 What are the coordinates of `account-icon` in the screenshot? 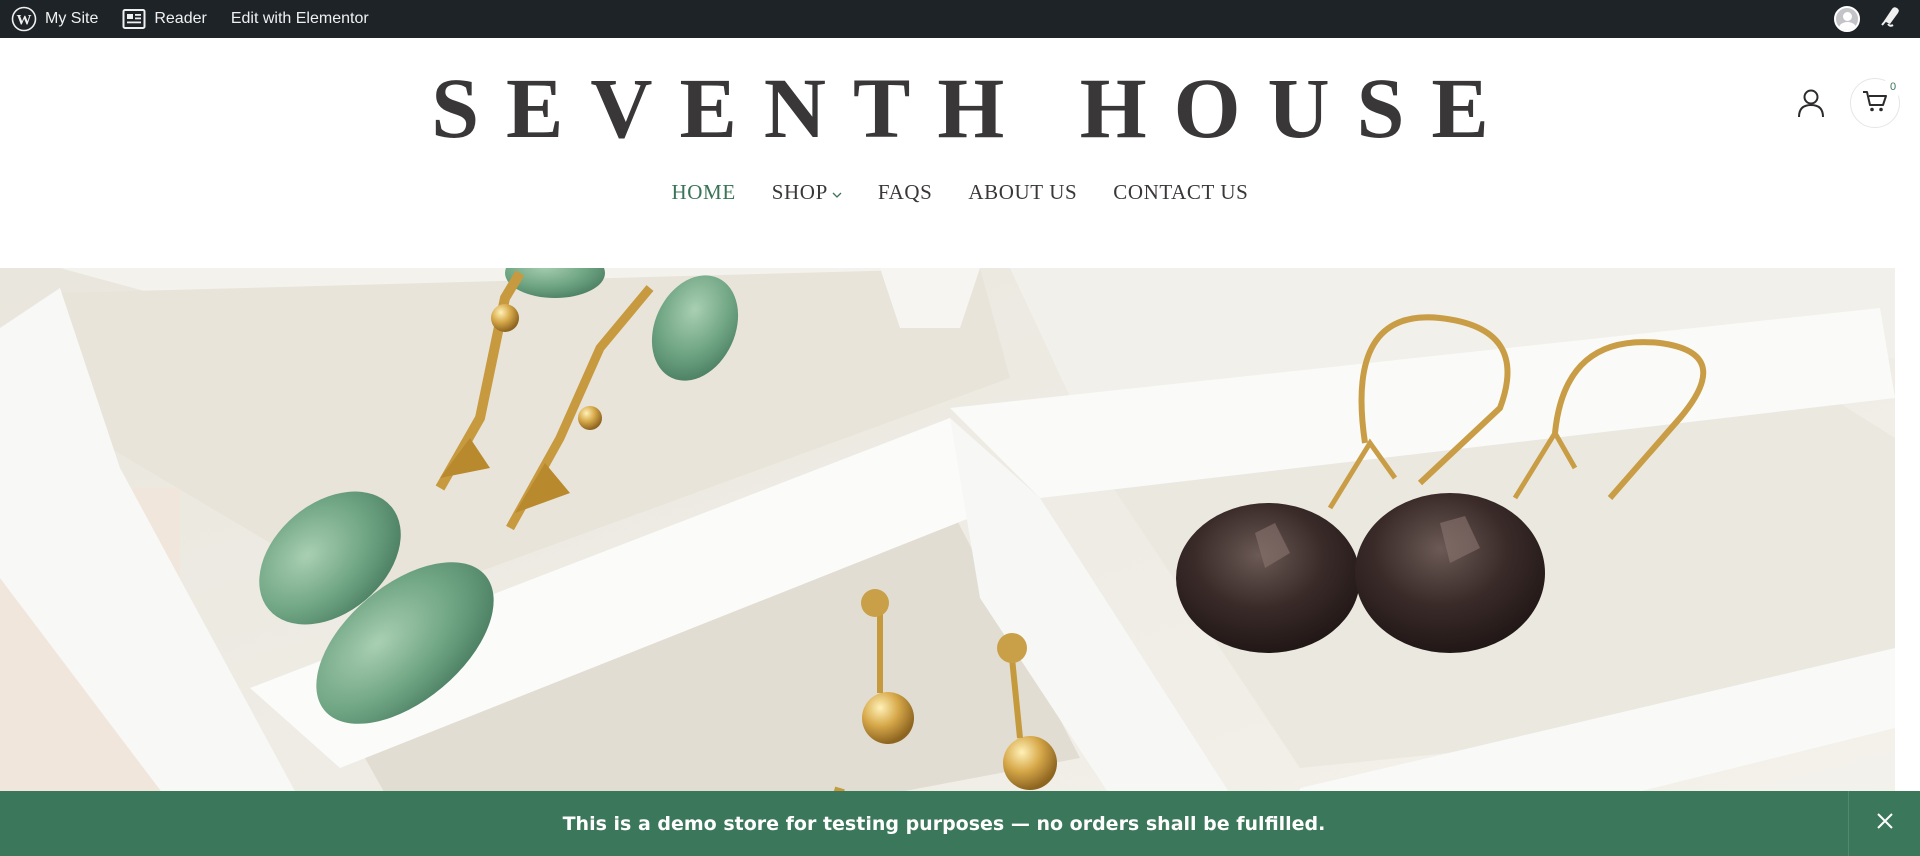 It's located at (1811, 103).